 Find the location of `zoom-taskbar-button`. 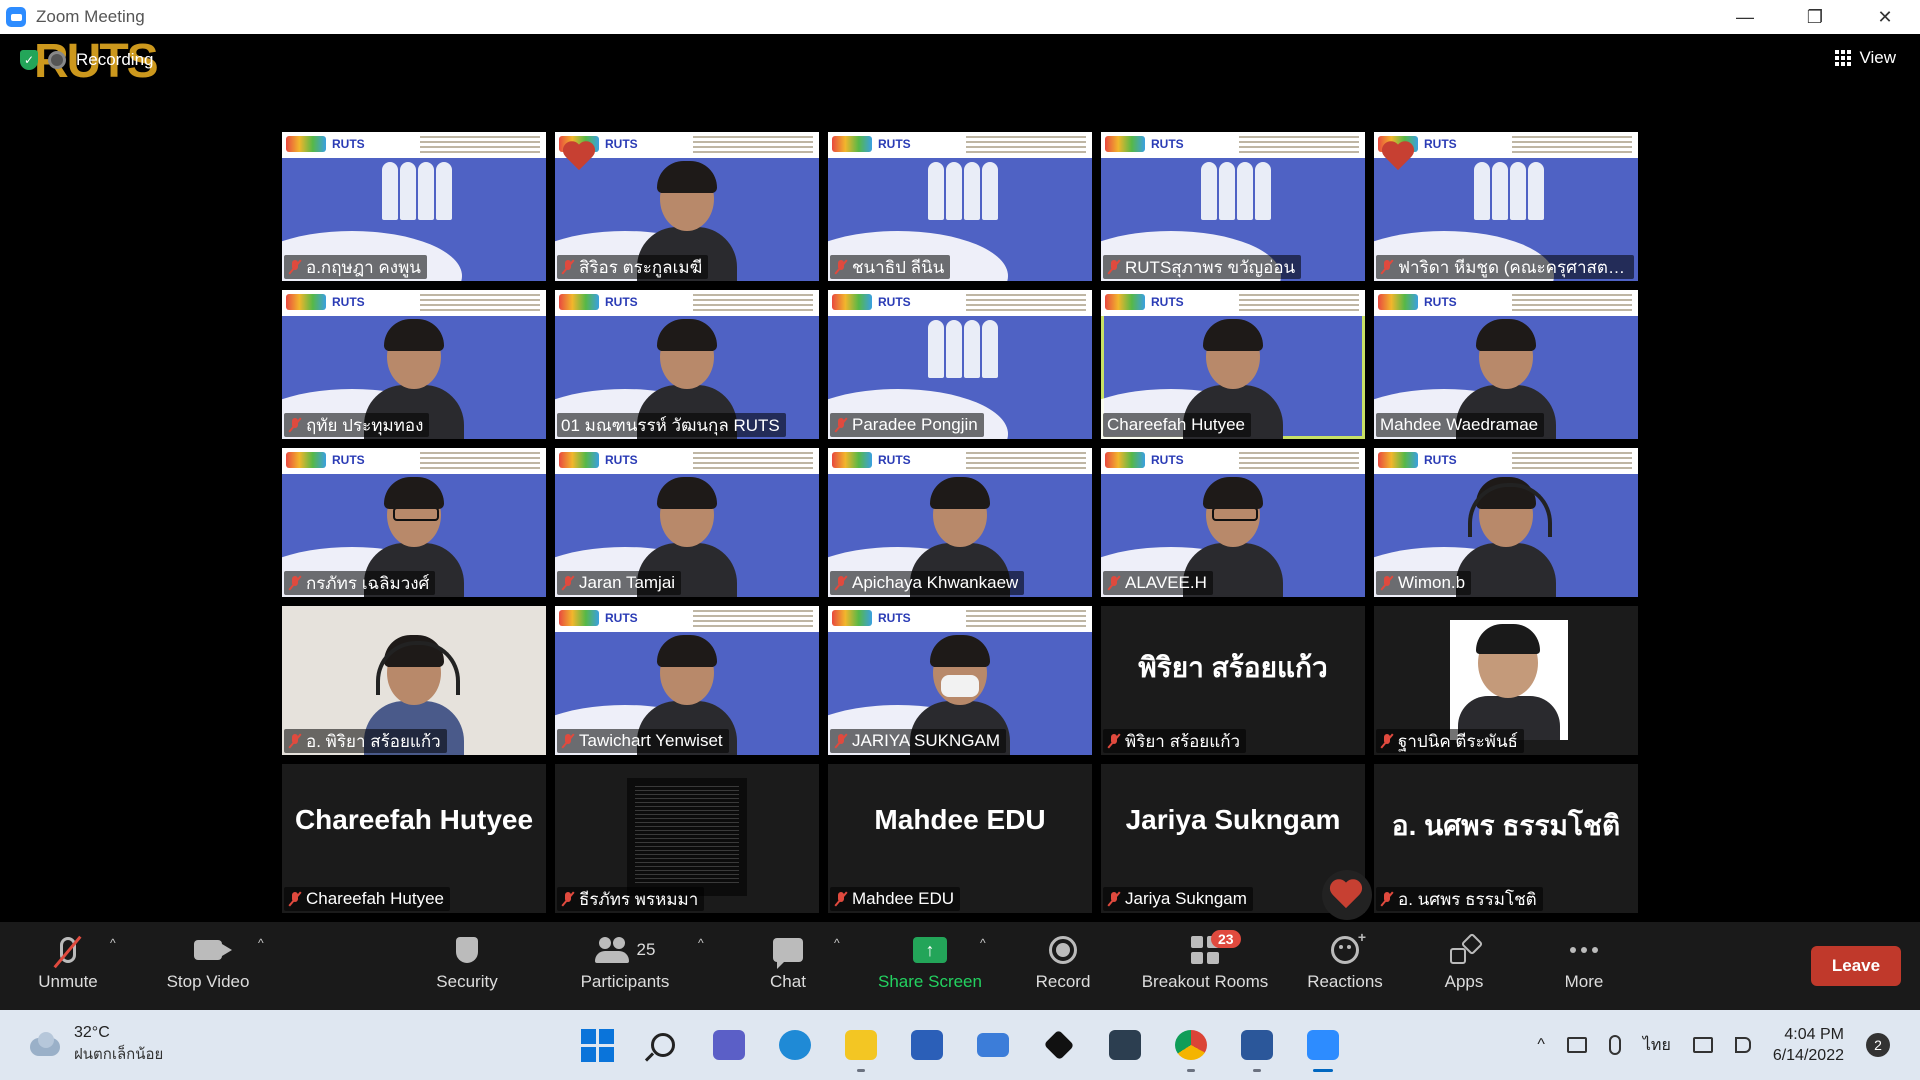

zoom-taskbar-button is located at coordinates (1323, 1048).